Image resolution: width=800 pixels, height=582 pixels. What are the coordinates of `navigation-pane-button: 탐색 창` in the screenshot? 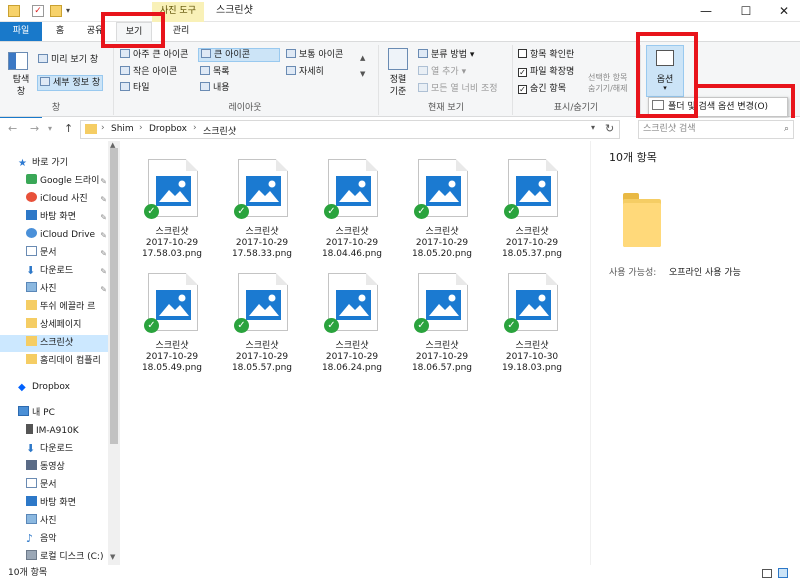 It's located at (21, 86).